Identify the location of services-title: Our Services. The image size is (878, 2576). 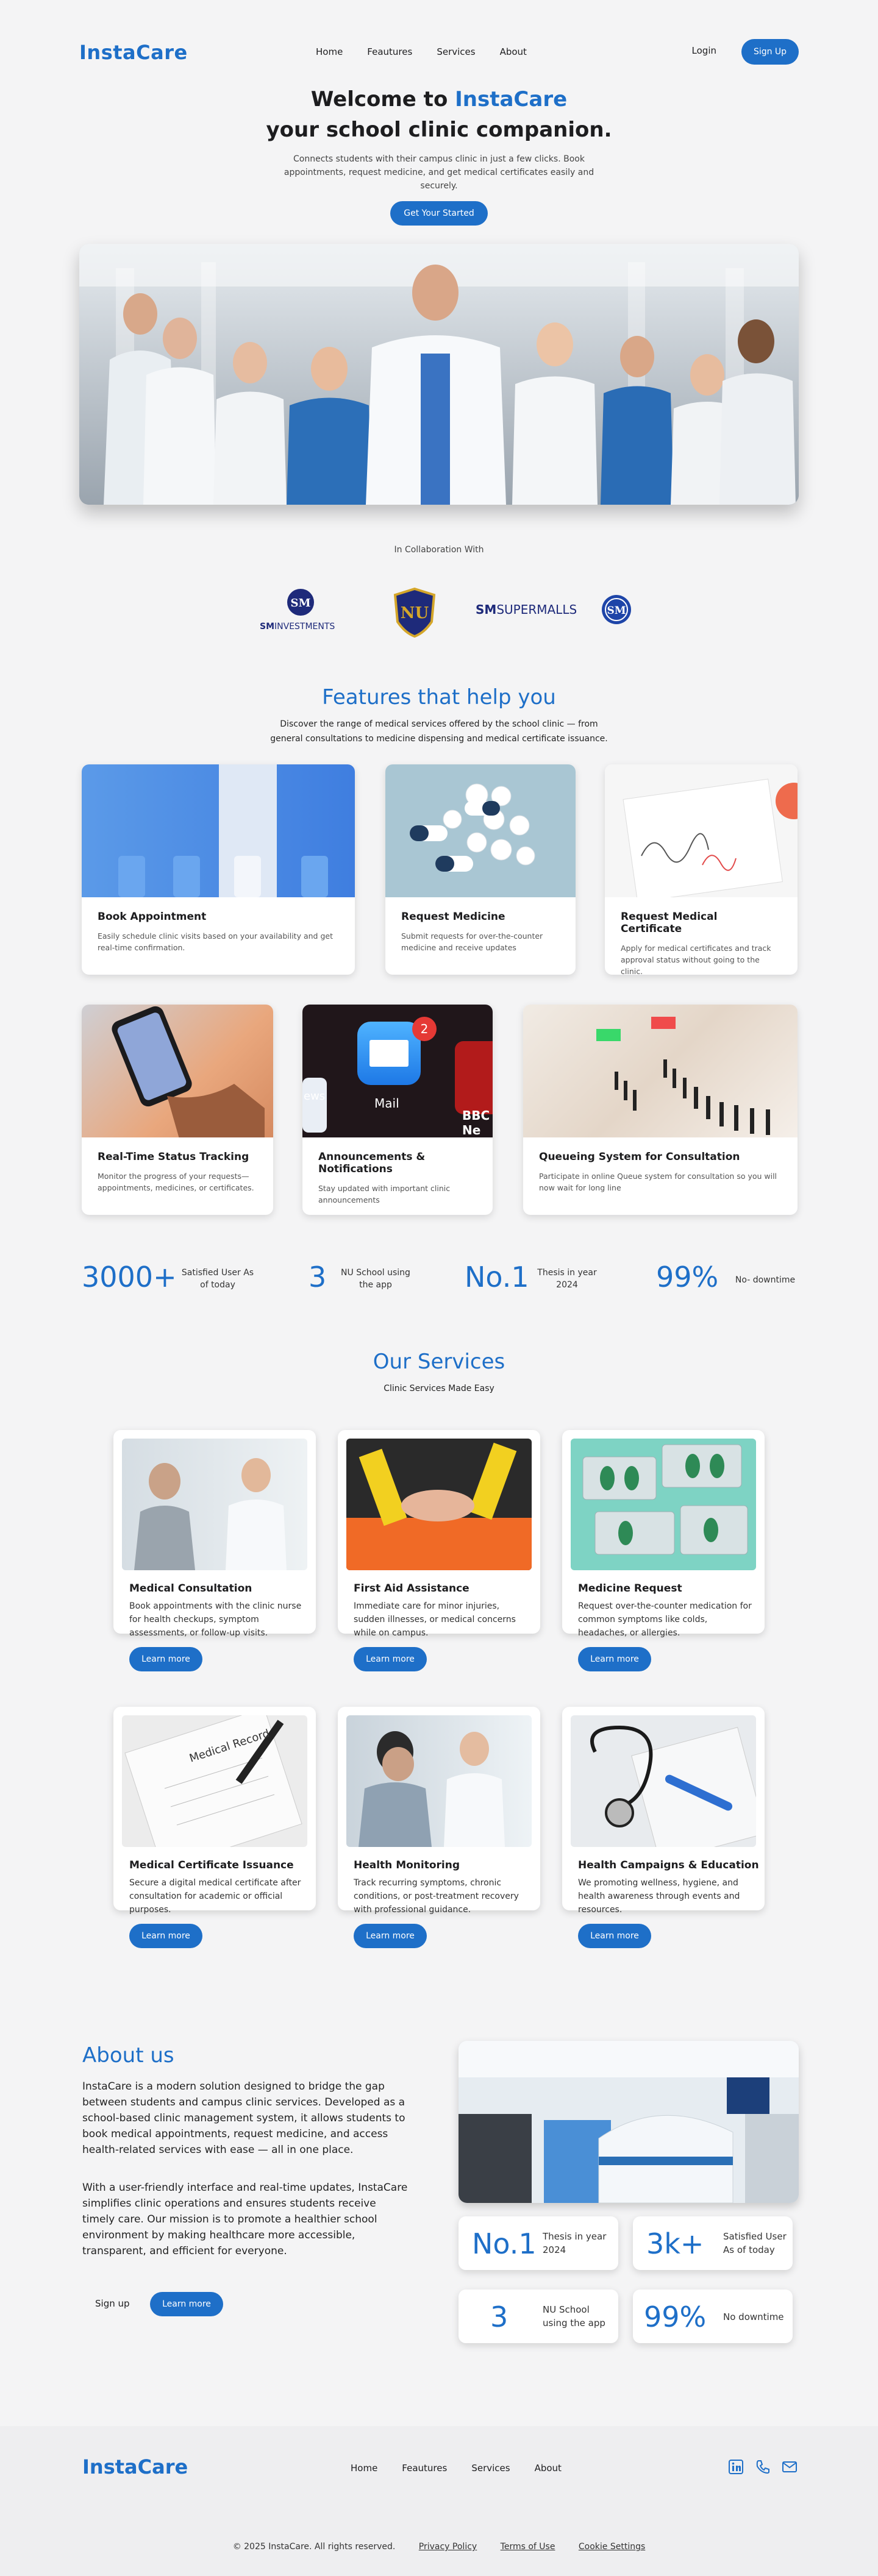
(439, 1362).